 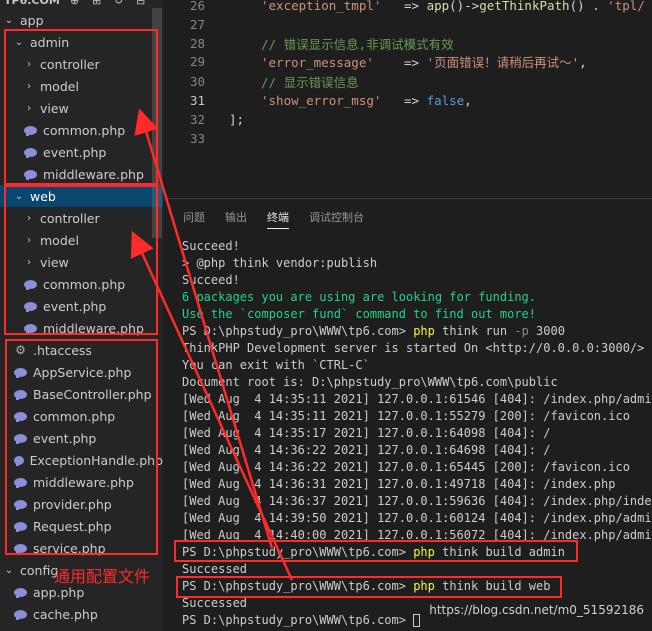 I want to click on tree-item-label: .htaccess, so click(x=62, y=350).